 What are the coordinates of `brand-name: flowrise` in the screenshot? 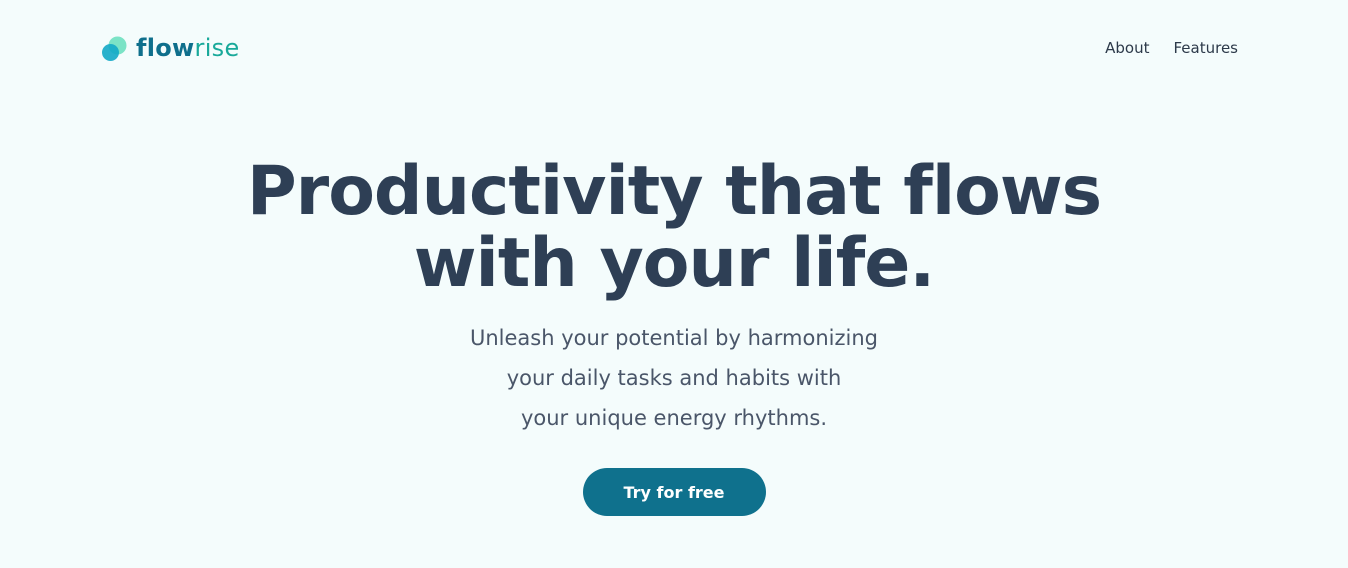 It's located at (188, 48).